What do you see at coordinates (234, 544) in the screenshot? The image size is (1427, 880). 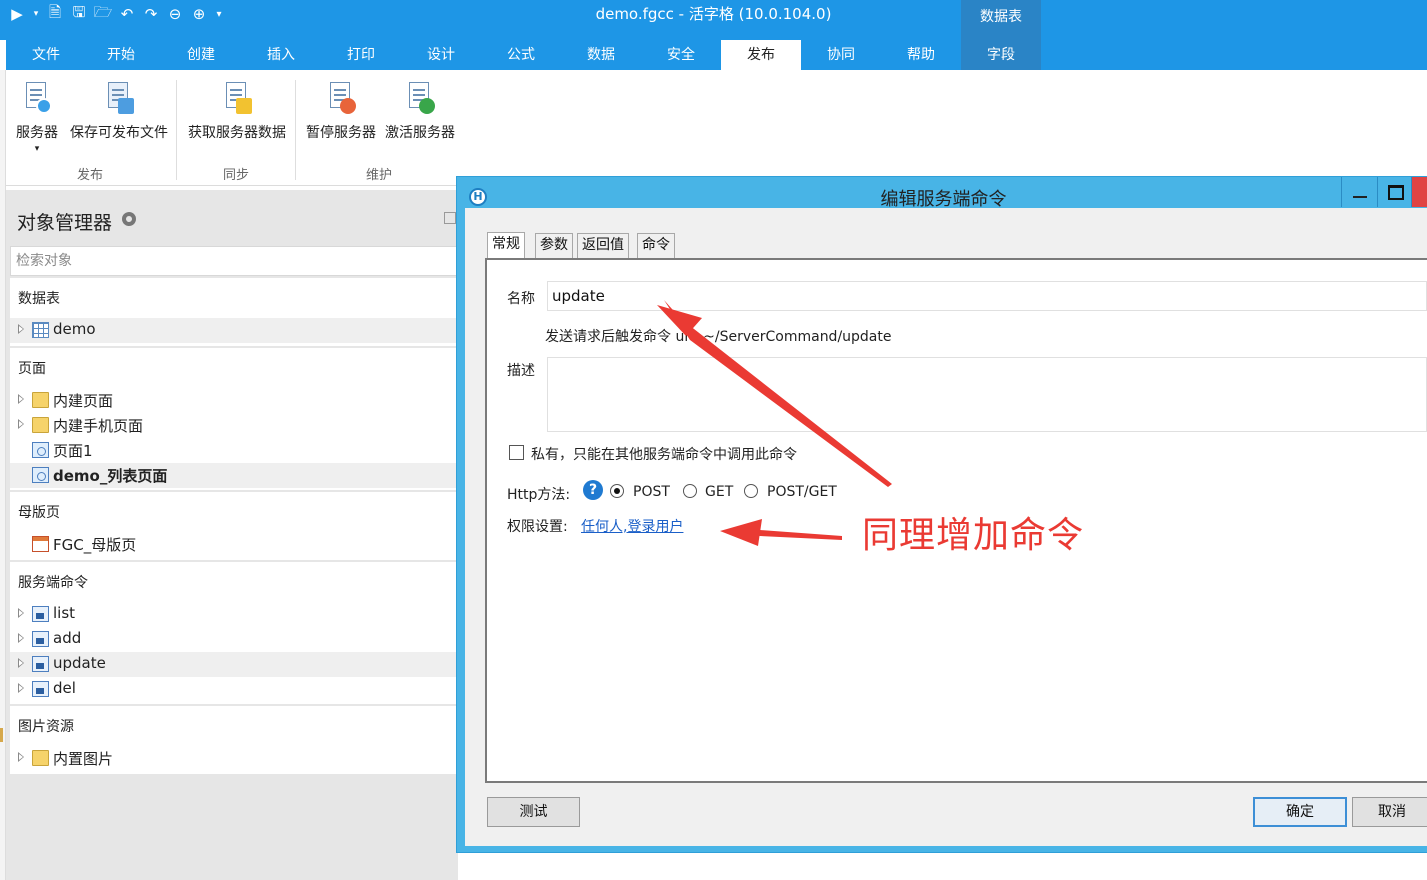 I see `tree-node: FGC_母版页` at bounding box center [234, 544].